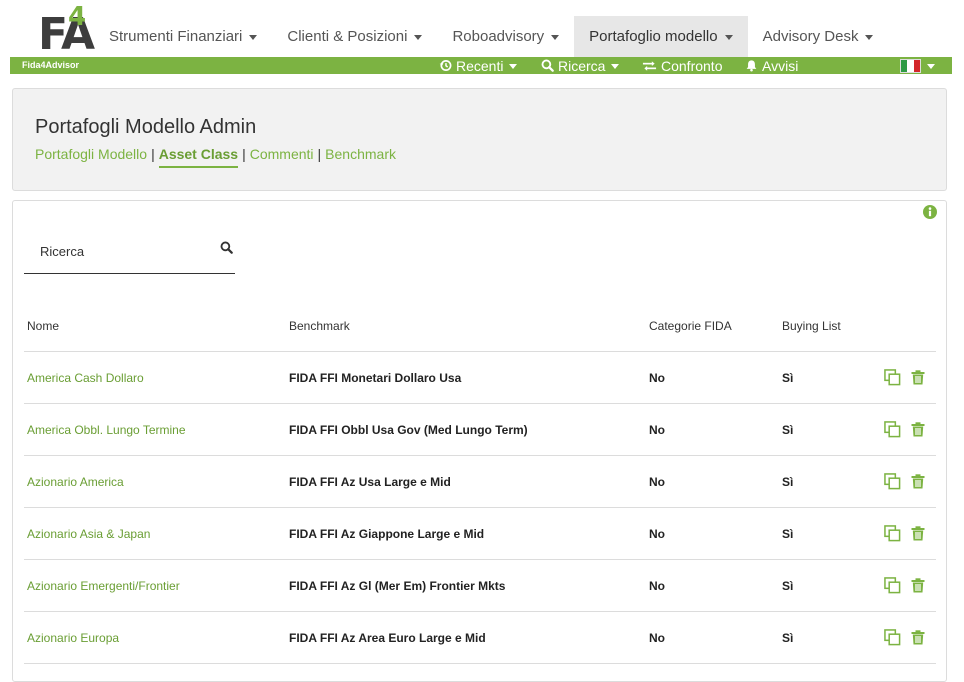  I want to click on row-benchmark: FIDA FFI Az Gl (Mer Em) Frontier Mkts, so click(466, 585).